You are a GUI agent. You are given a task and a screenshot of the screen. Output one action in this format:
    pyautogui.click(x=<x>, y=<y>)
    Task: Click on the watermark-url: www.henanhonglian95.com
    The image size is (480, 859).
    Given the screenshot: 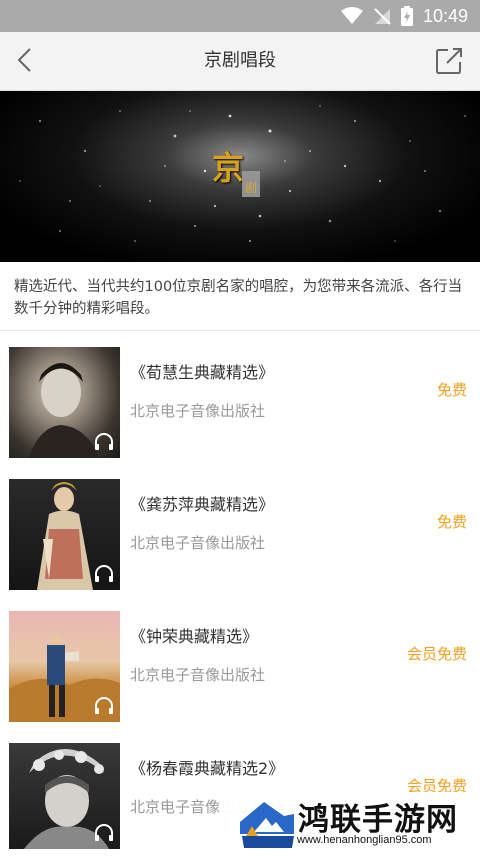 What is the action you would take?
    pyautogui.click(x=364, y=840)
    